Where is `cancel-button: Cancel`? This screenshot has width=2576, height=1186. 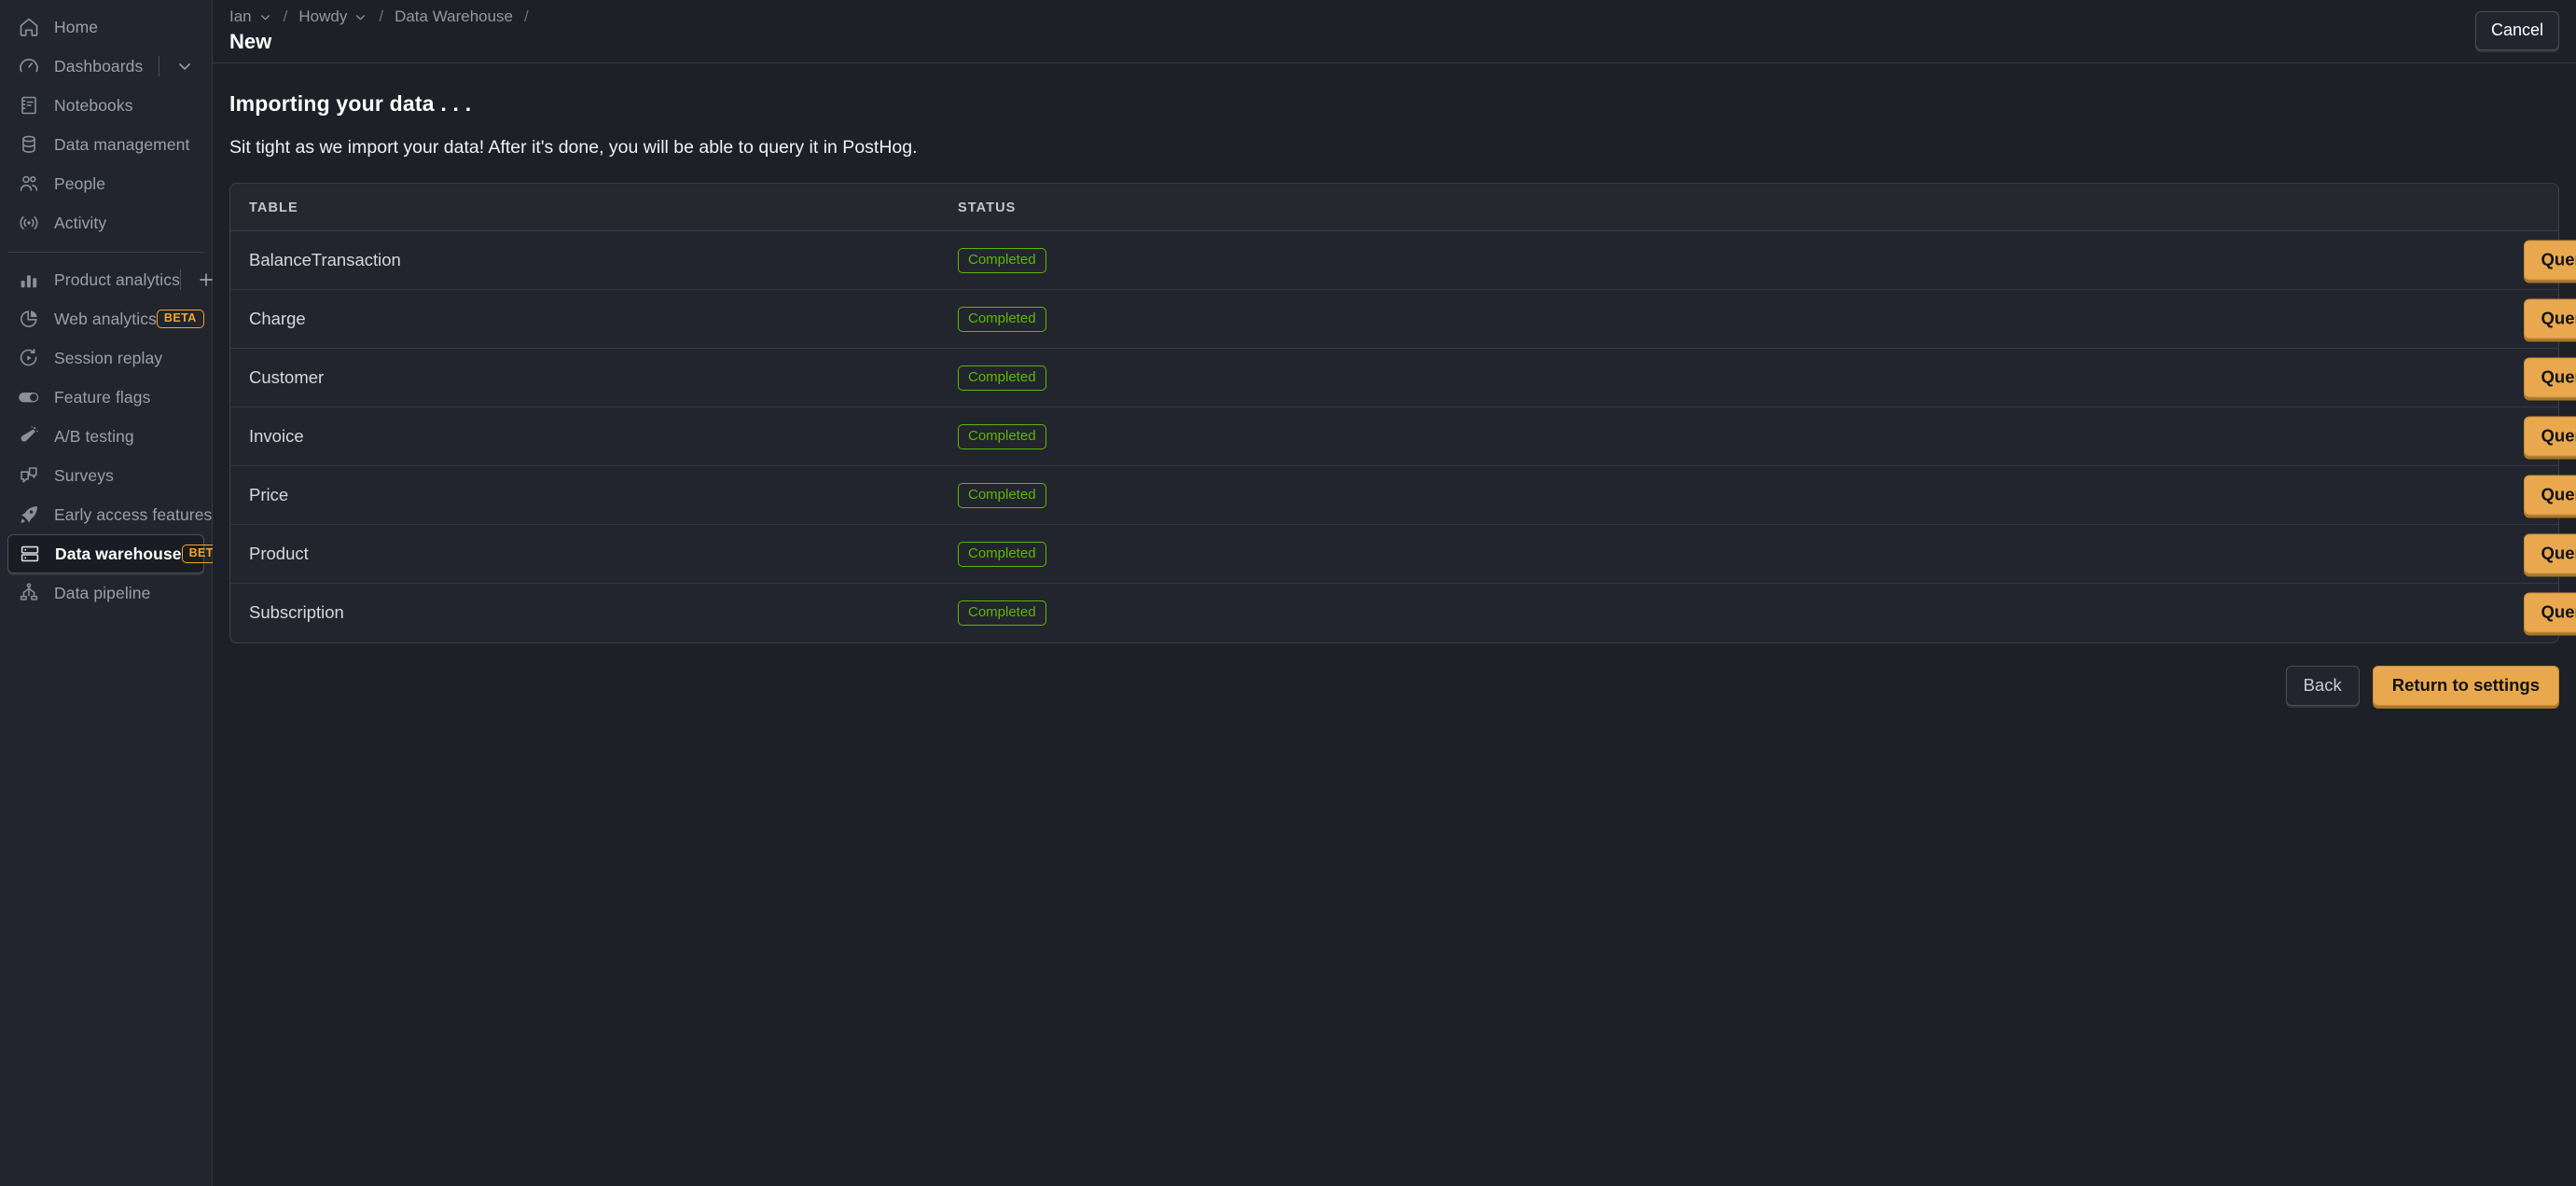 cancel-button: Cancel is located at coordinates (2516, 30).